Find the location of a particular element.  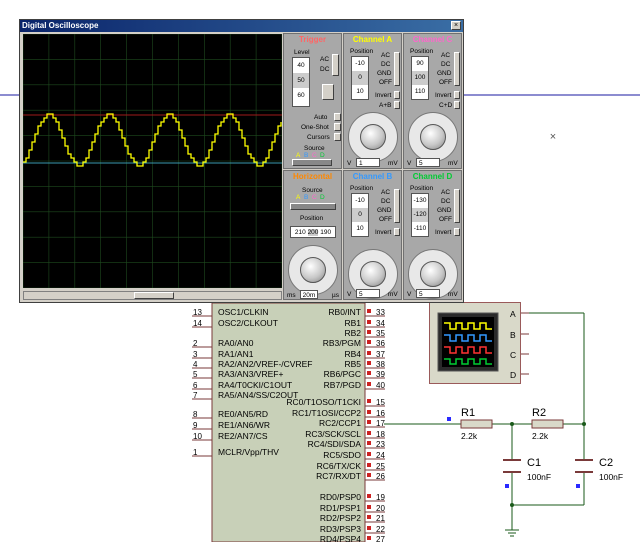

mcu-pin-label: RC0/T1OSO/T1CKI is located at coordinates (323, 402).